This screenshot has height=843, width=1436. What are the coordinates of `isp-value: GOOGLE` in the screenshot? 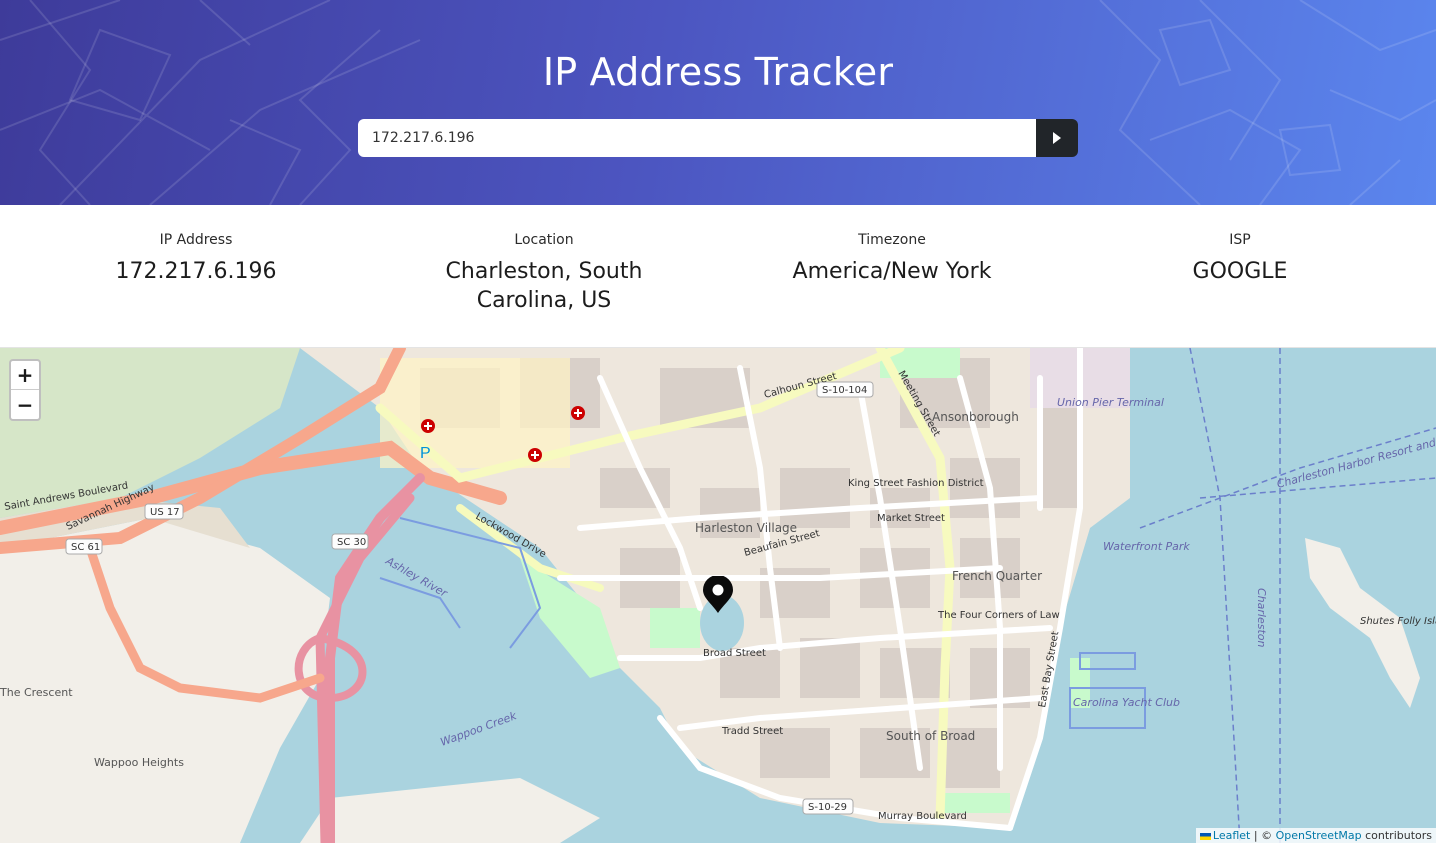 It's located at (1240, 271).